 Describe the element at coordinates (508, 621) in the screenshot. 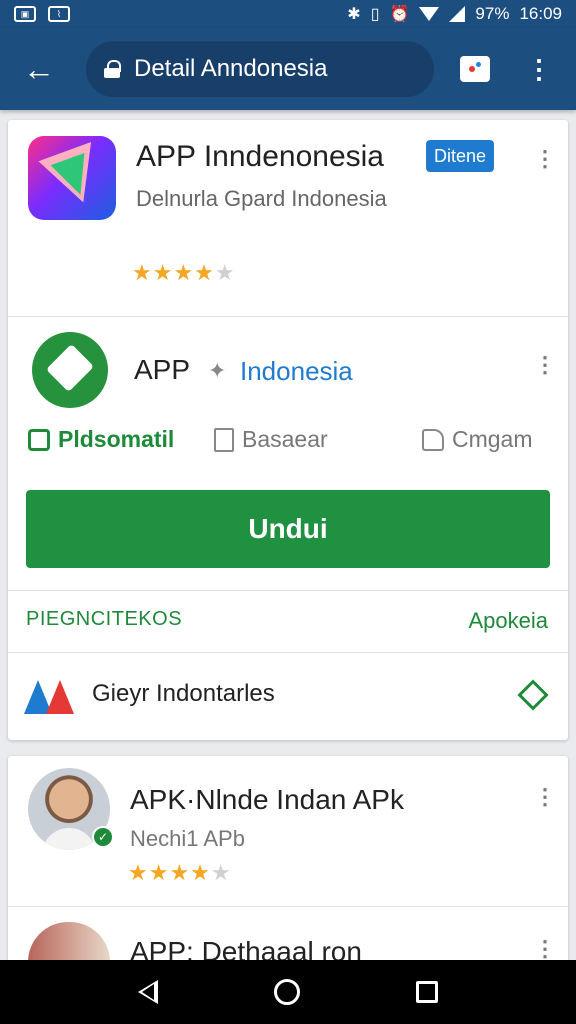

I see `section-link: Apokeia` at that location.